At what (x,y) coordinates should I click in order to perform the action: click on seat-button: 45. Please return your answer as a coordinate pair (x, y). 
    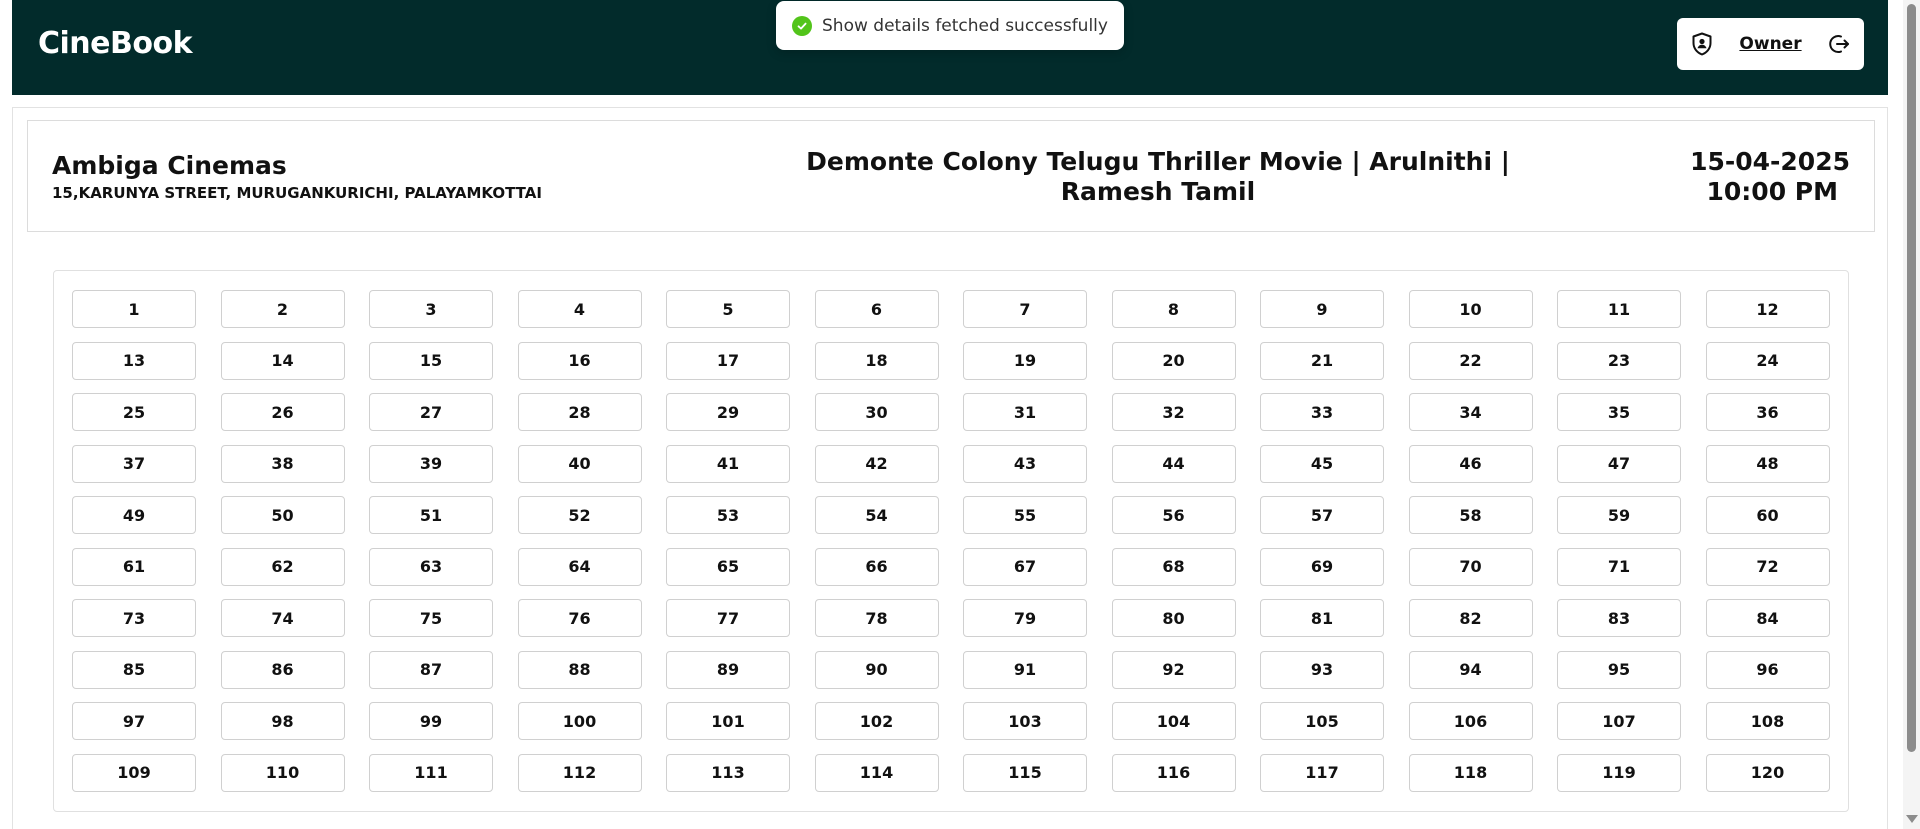
    Looking at the image, I should click on (1322, 463).